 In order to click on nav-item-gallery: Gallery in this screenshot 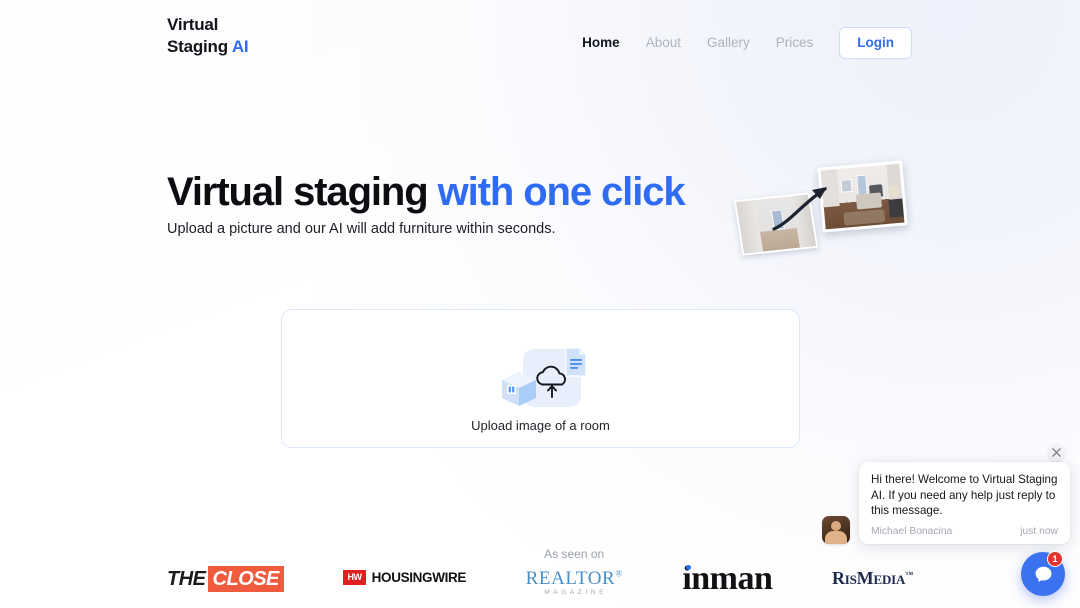, I will do `click(728, 43)`.